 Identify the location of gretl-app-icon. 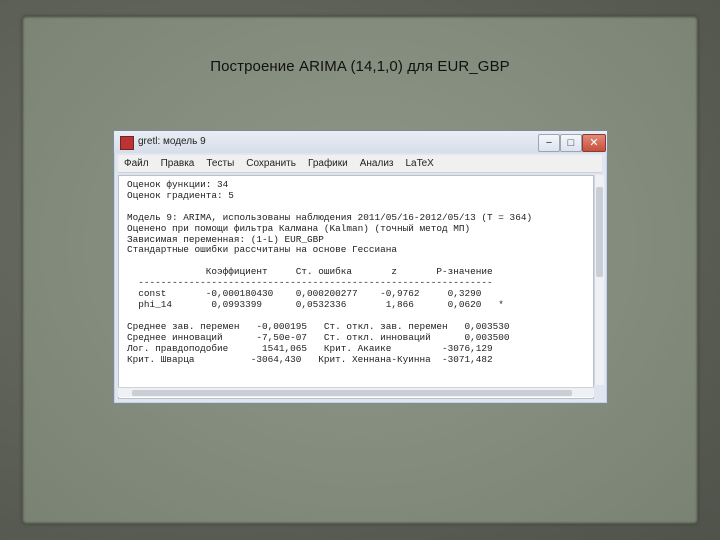
(127, 143).